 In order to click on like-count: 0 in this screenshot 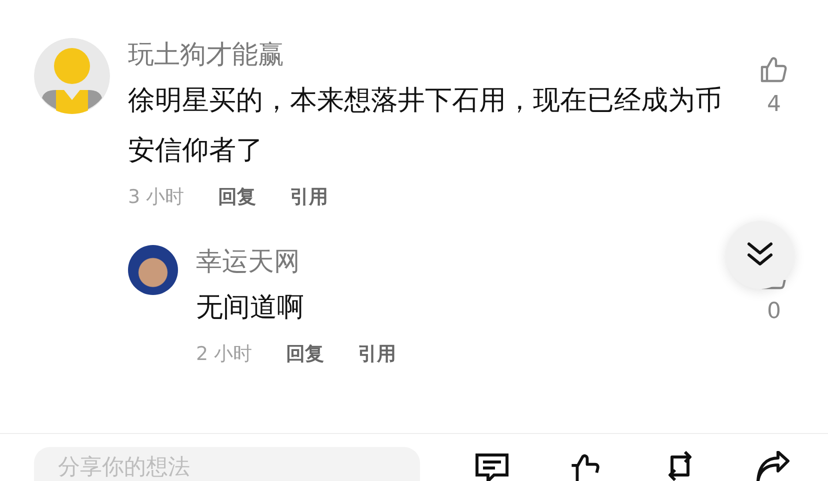, I will do `click(774, 312)`.